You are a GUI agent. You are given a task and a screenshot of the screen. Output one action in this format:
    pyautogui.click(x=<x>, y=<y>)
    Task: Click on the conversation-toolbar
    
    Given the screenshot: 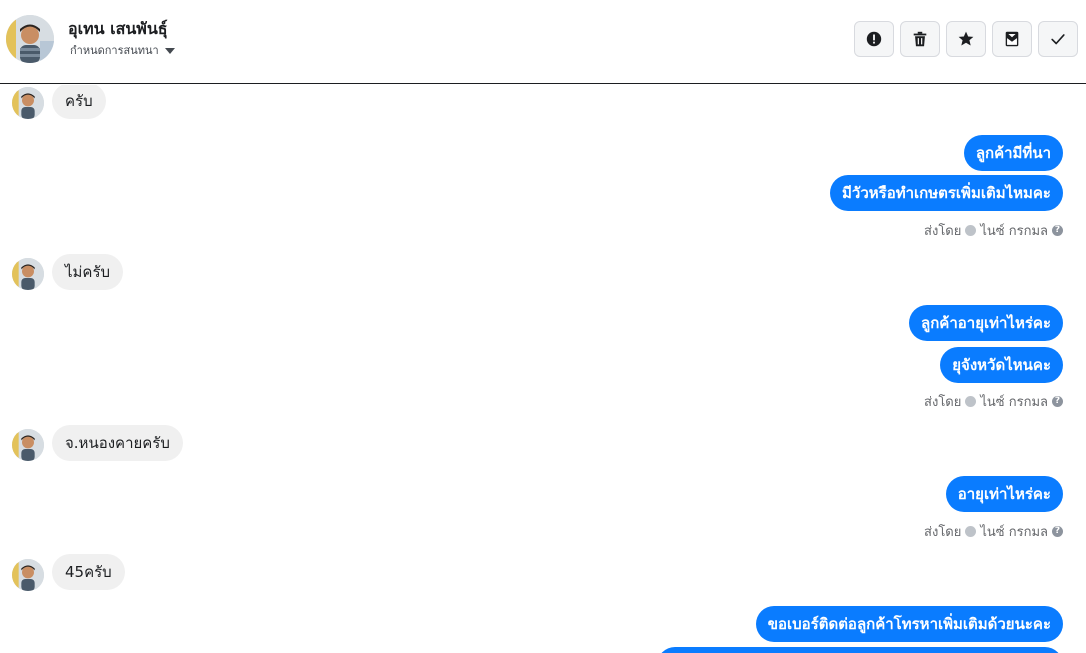 What is the action you would take?
    pyautogui.click(x=966, y=39)
    